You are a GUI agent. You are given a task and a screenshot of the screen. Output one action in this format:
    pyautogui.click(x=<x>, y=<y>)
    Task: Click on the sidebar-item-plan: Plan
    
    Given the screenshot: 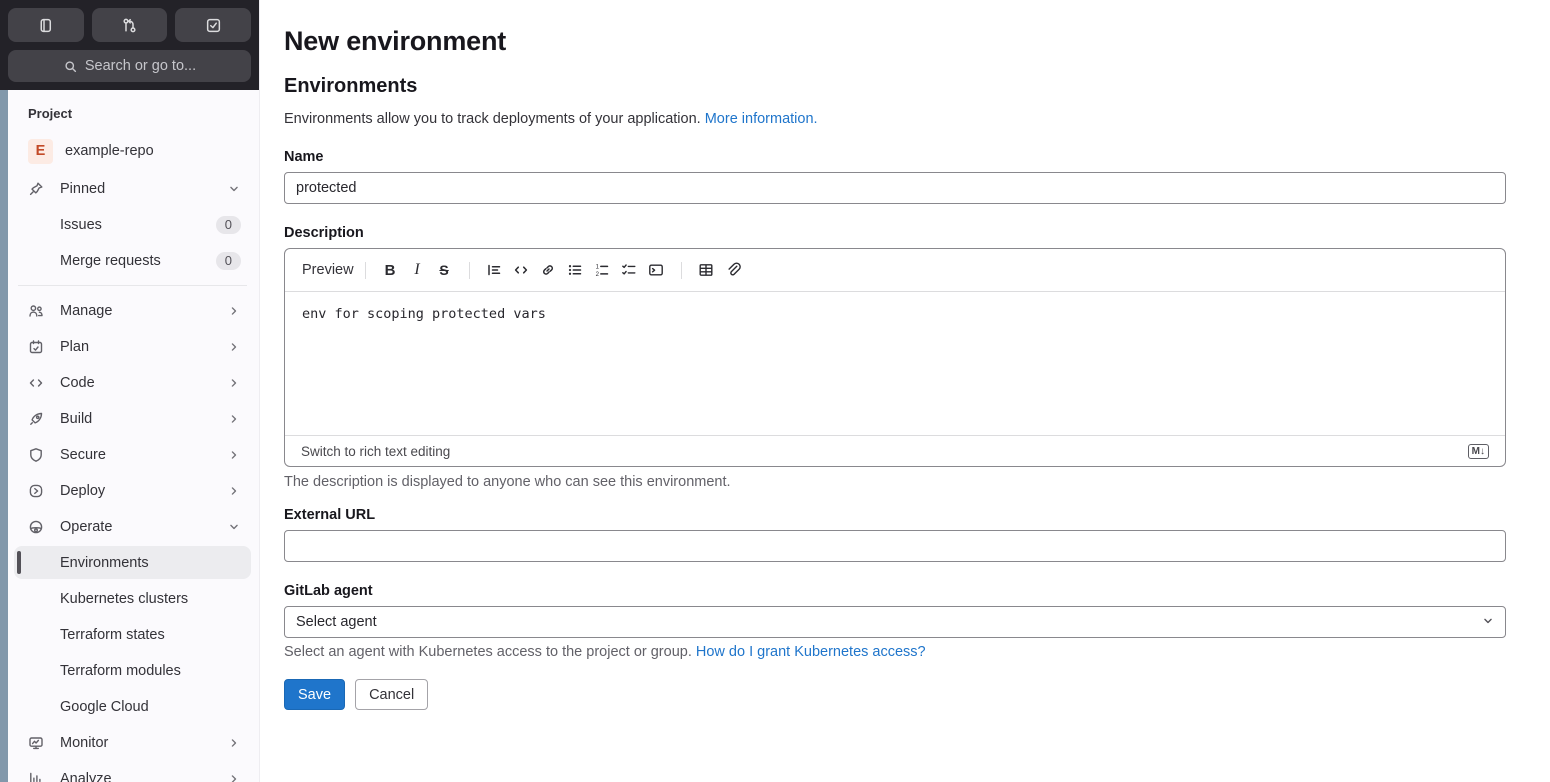 What is the action you would take?
    pyautogui.click(x=132, y=346)
    